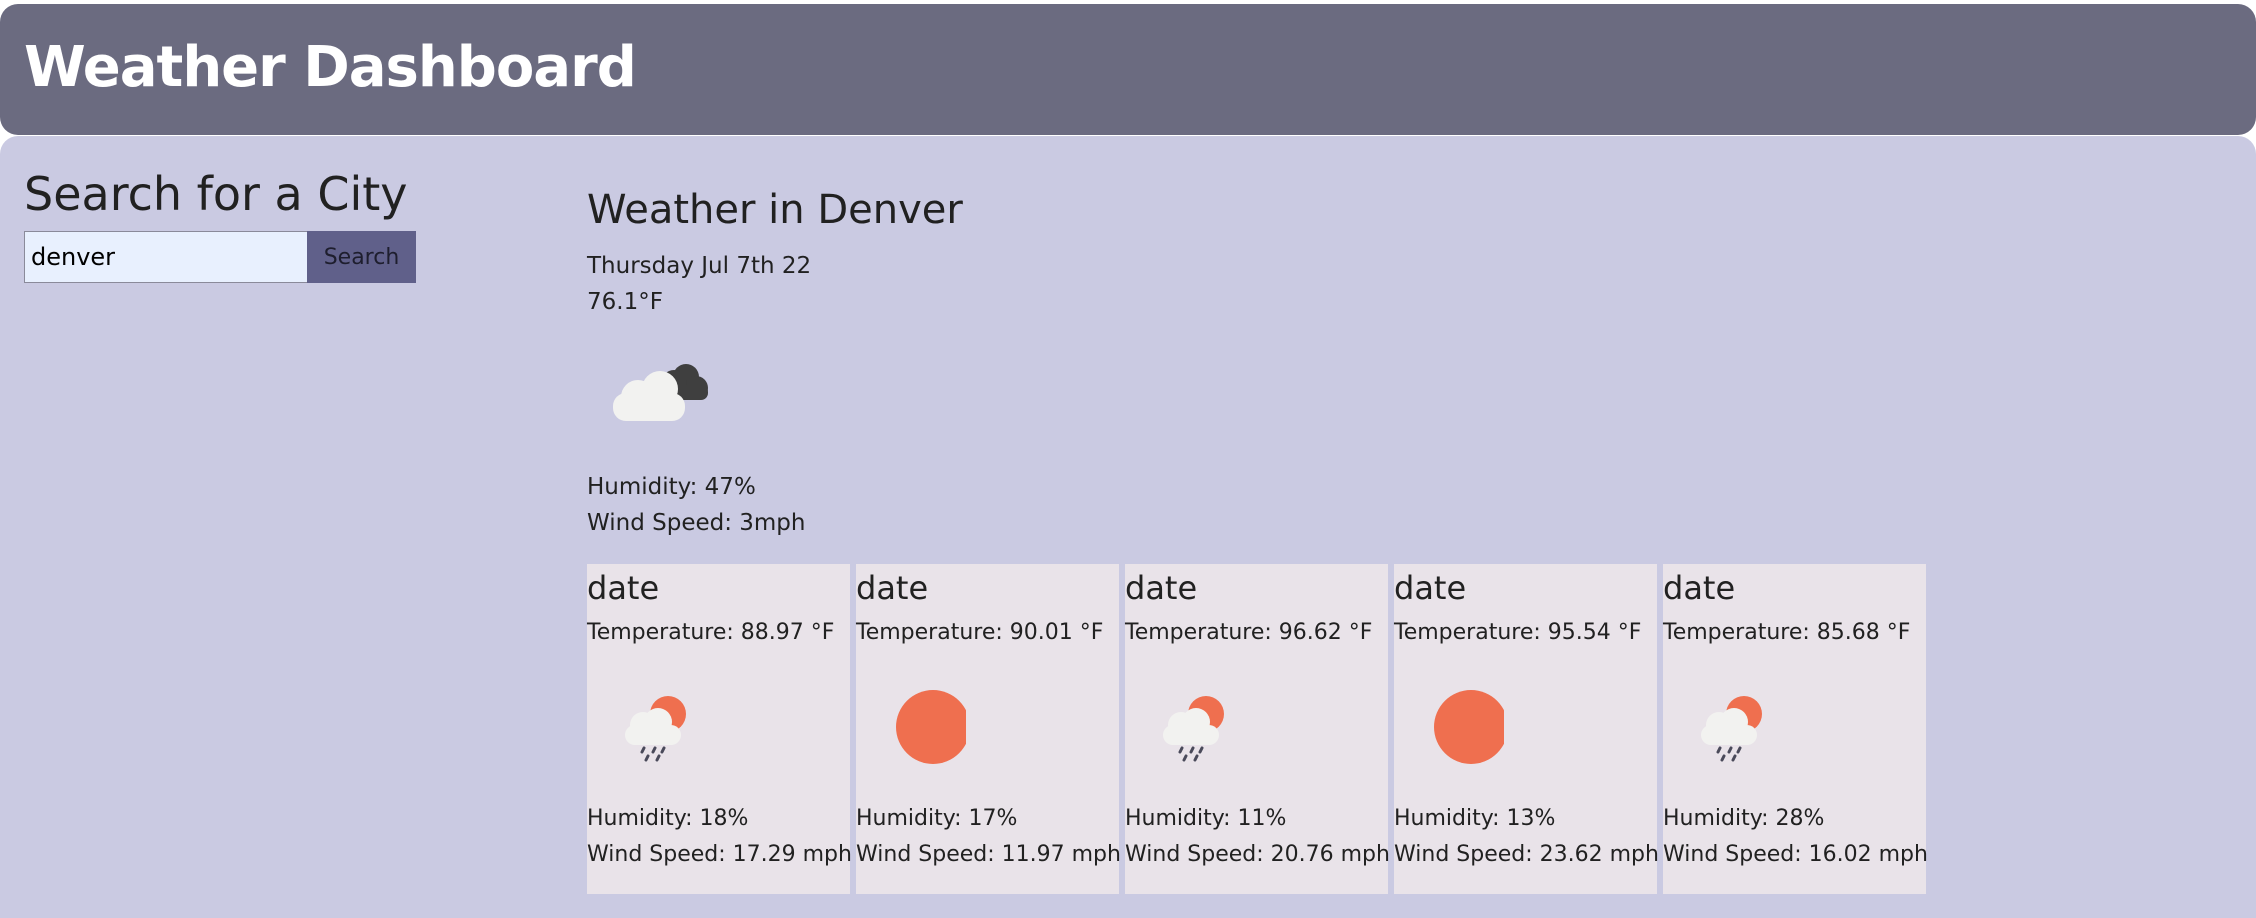 This screenshot has width=2256, height=918. What do you see at coordinates (1128, 69) in the screenshot?
I see `header-bar: Weather Dashboard` at bounding box center [1128, 69].